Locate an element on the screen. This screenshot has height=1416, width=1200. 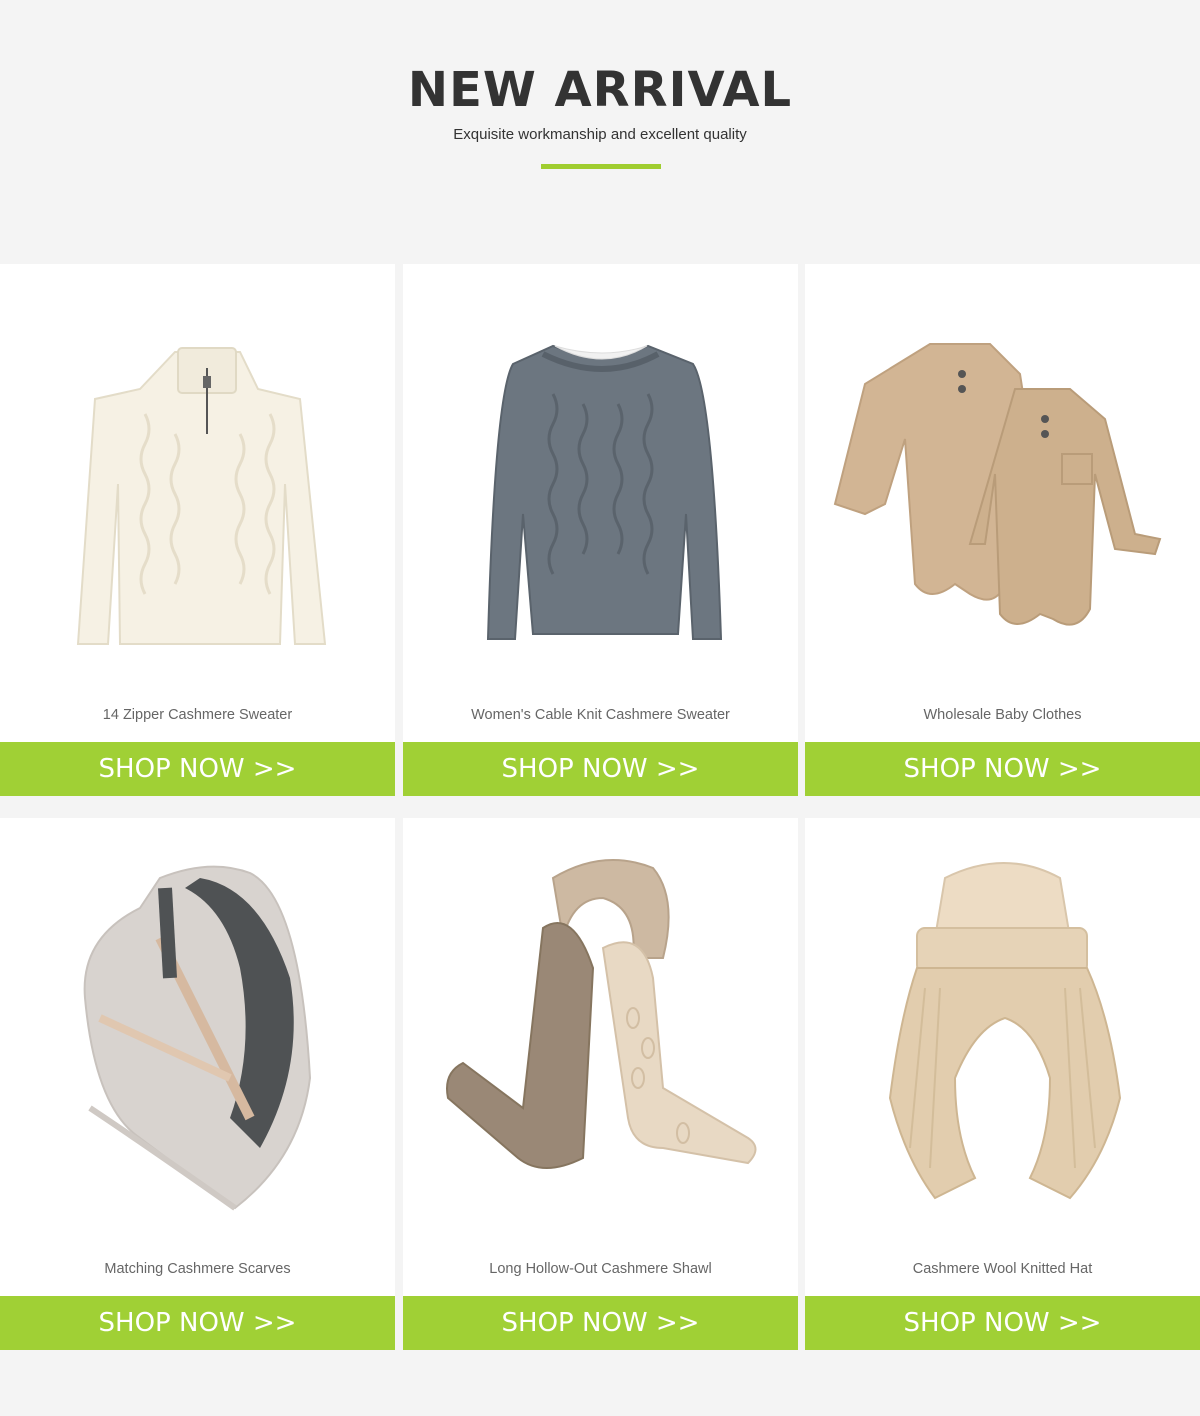
knitted-hat-icon is located at coordinates (1005, 1031).